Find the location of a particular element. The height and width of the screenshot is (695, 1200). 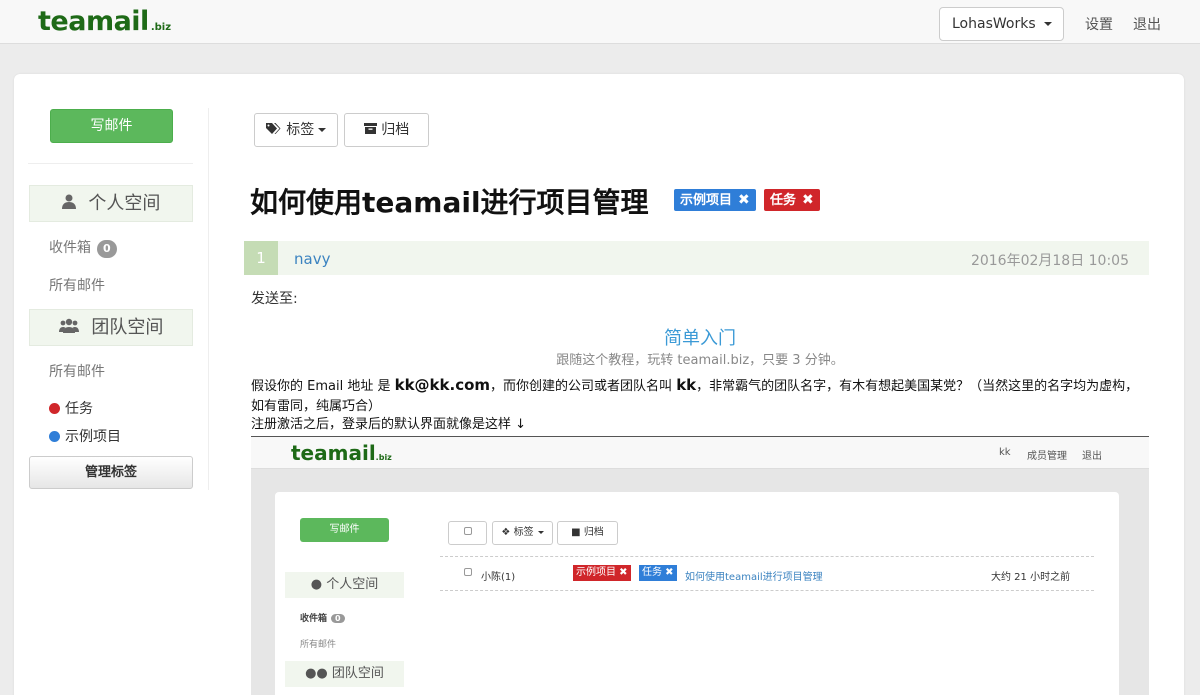

manage-tags-button: 管理标签 is located at coordinates (111, 472).